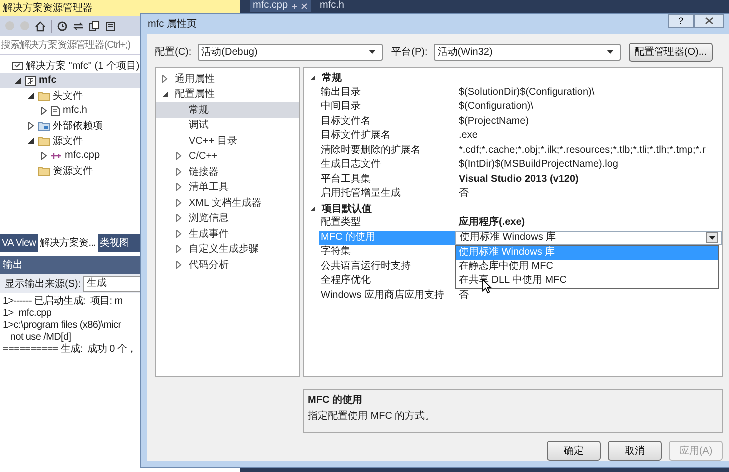  Describe the element at coordinates (588, 237) in the screenshot. I see `value-dropdown: 使用标准 Windows 库` at that location.